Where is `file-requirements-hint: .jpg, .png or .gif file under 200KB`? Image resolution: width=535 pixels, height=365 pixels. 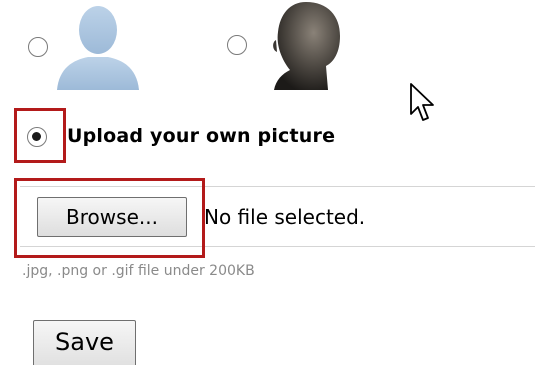 file-requirements-hint: .jpg, .png or .gif file under 200KB is located at coordinates (138, 271).